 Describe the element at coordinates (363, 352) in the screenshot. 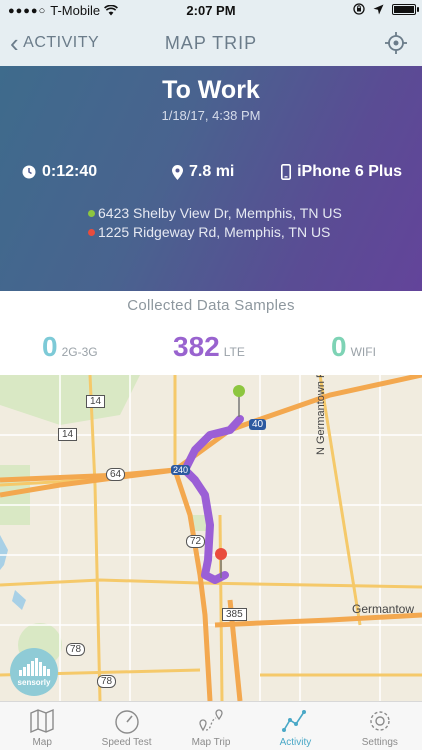

I see `sample-wifi-unit: WIFI` at that location.